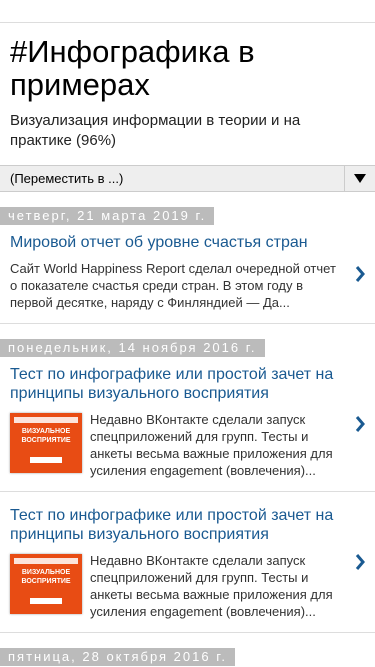 The width and height of the screenshot is (375, 667). Describe the element at coordinates (187, 68) in the screenshot. I see `blog-title: #Инфографика в примерах` at that location.